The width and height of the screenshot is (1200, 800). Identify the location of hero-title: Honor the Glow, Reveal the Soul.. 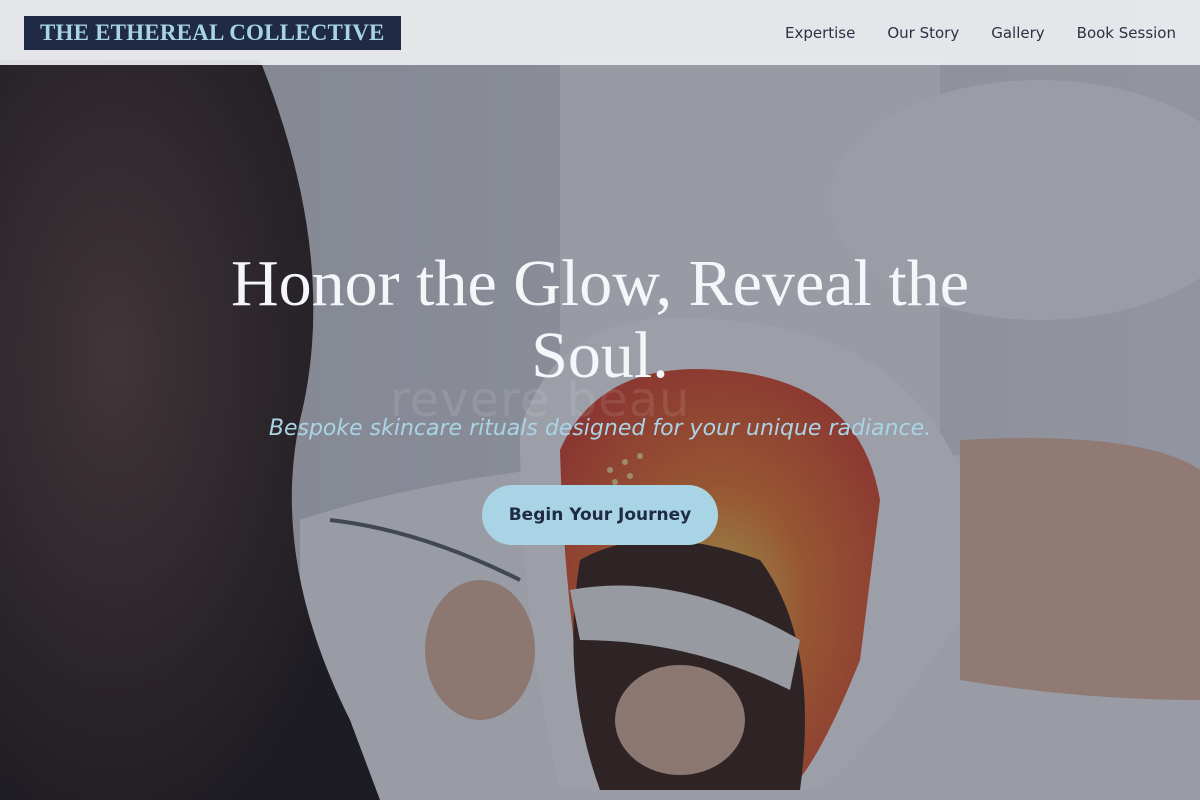
(600, 319).